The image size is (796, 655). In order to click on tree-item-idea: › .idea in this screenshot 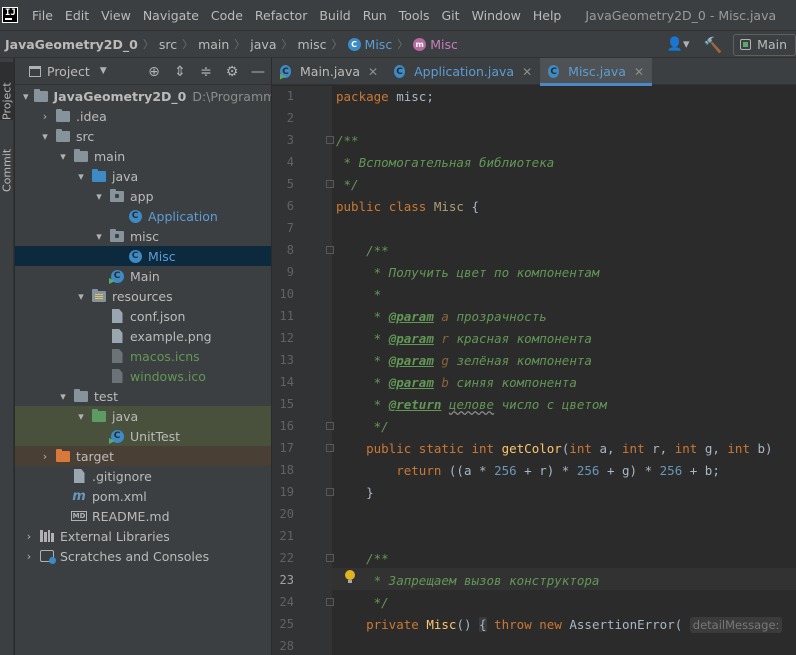, I will do `click(143, 116)`.